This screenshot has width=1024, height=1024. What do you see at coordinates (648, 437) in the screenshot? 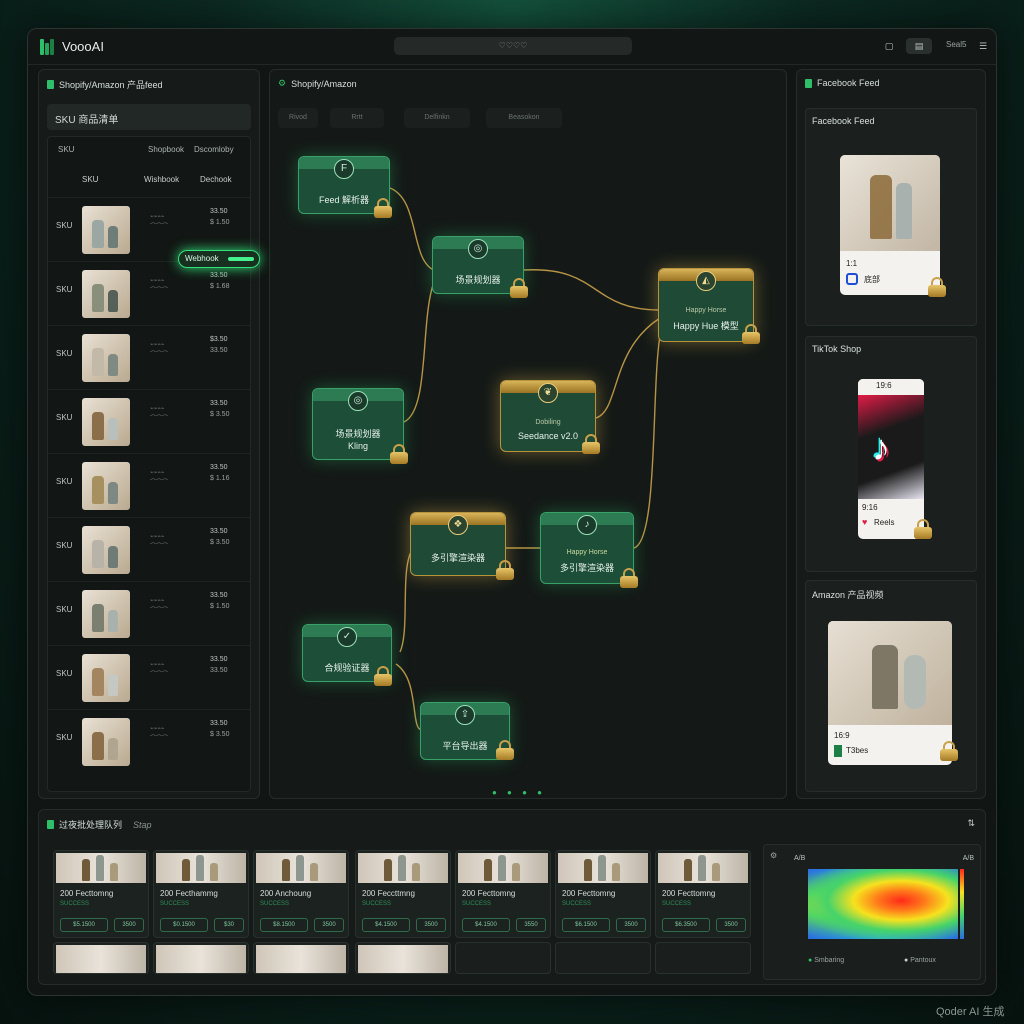
I see `edge-renderer2-to-output` at bounding box center [648, 437].